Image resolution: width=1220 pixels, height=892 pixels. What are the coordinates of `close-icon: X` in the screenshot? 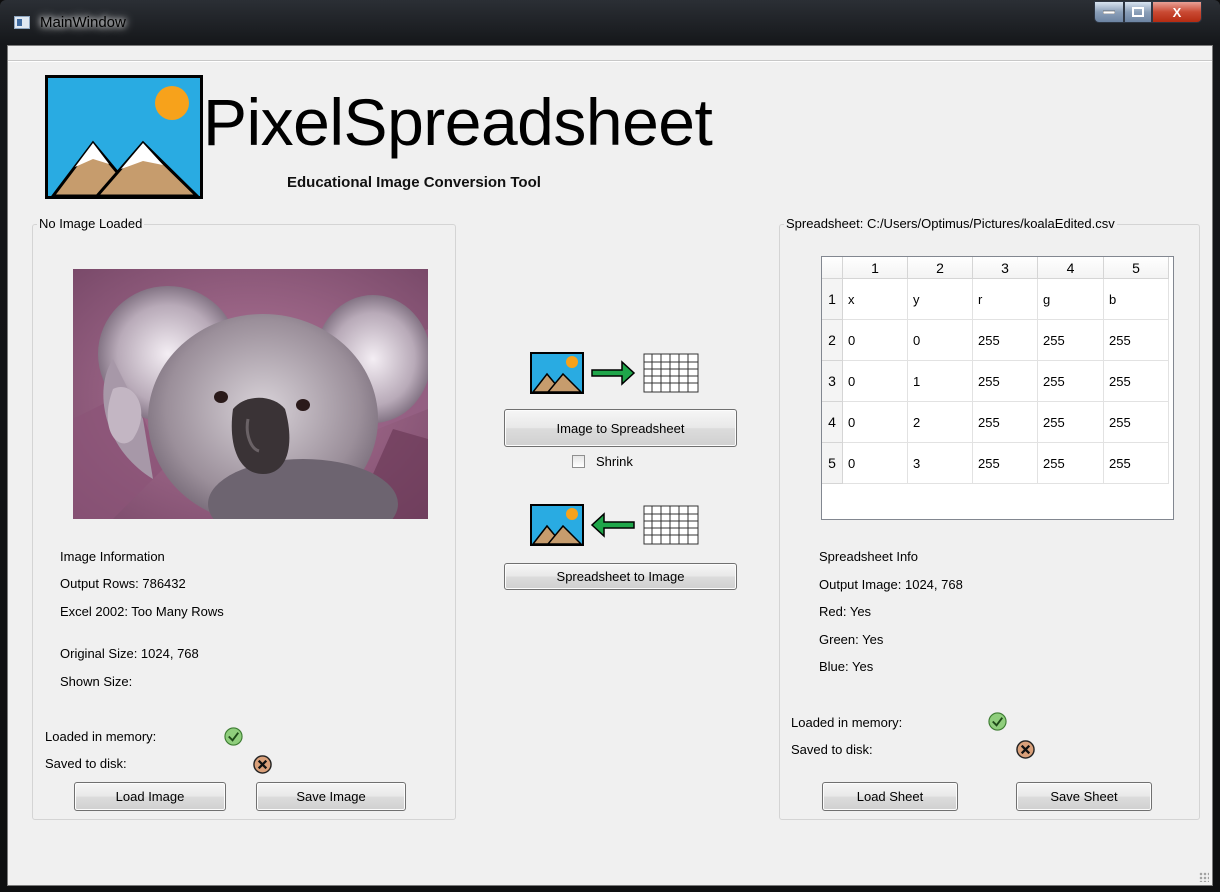 It's located at (1177, 12).